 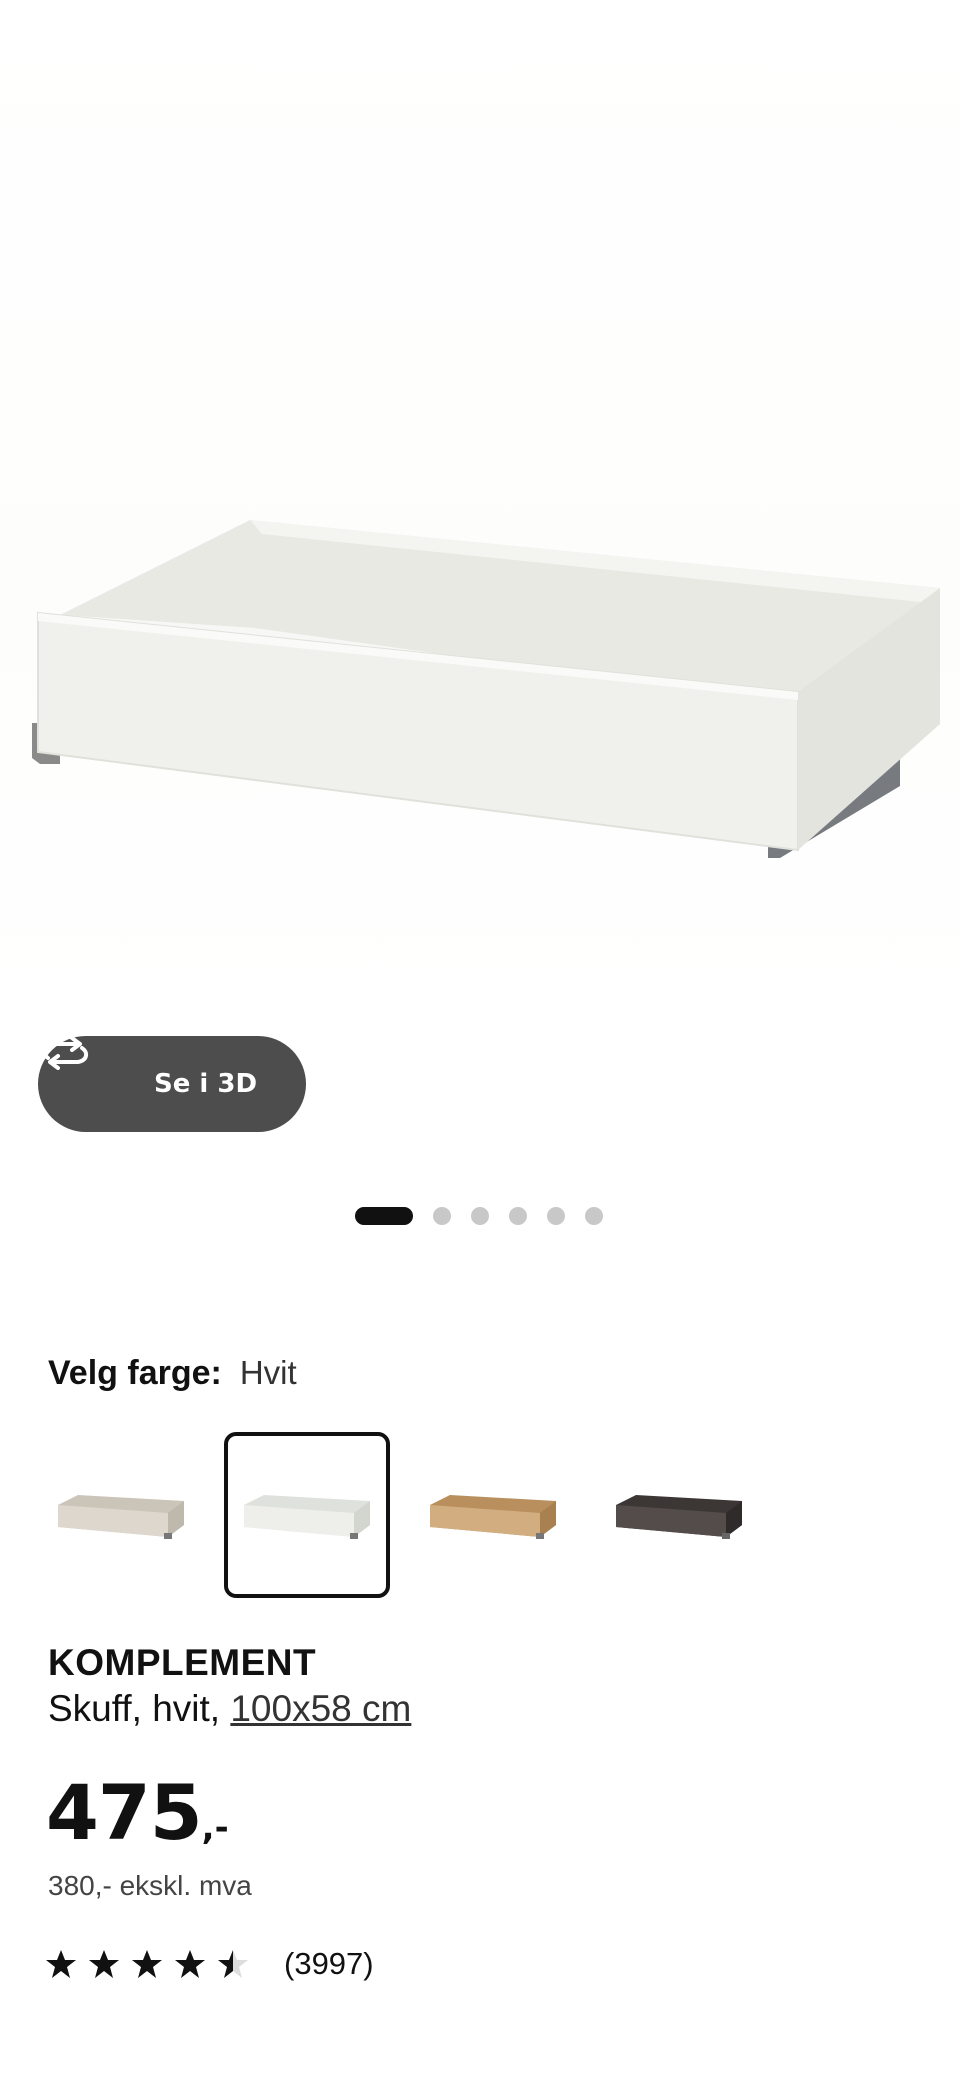 What do you see at coordinates (268, 1372) in the screenshot?
I see `selected-color-value: Hvit` at bounding box center [268, 1372].